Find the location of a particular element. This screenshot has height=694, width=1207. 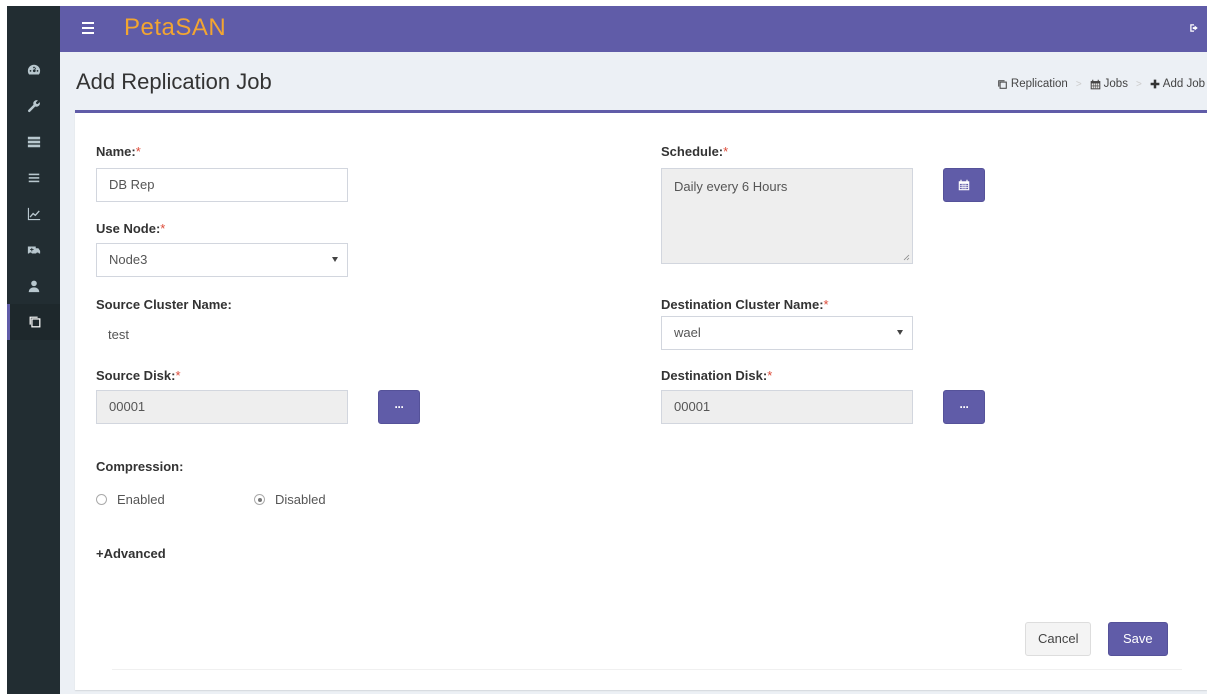

list-icon is located at coordinates (33, 178).